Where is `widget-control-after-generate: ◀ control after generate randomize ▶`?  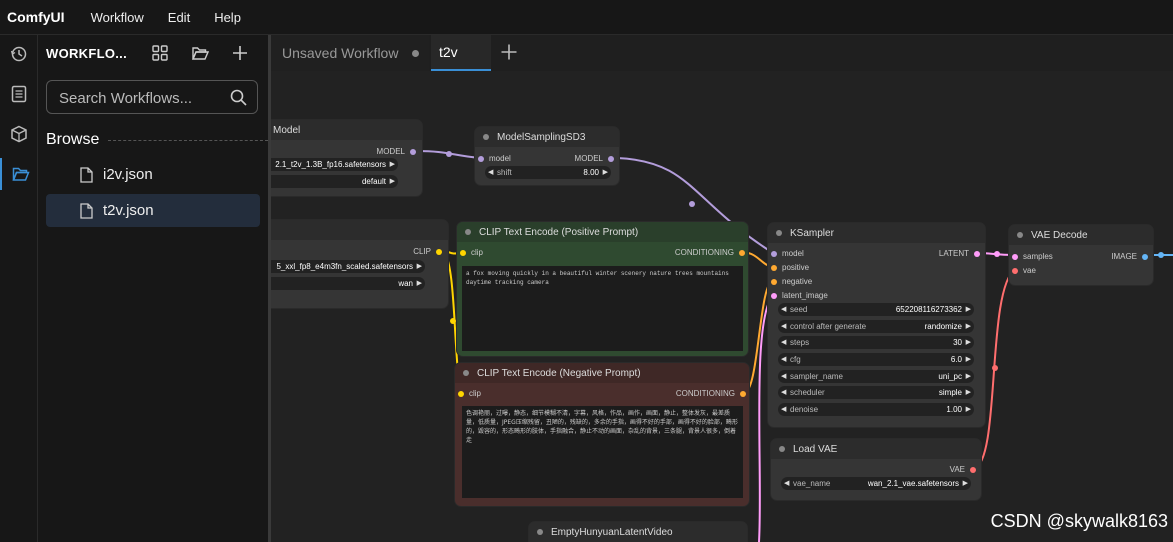
widget-control-after-generate: ◀ control after generate randomize ▶ is located at coordinates (876, 326).